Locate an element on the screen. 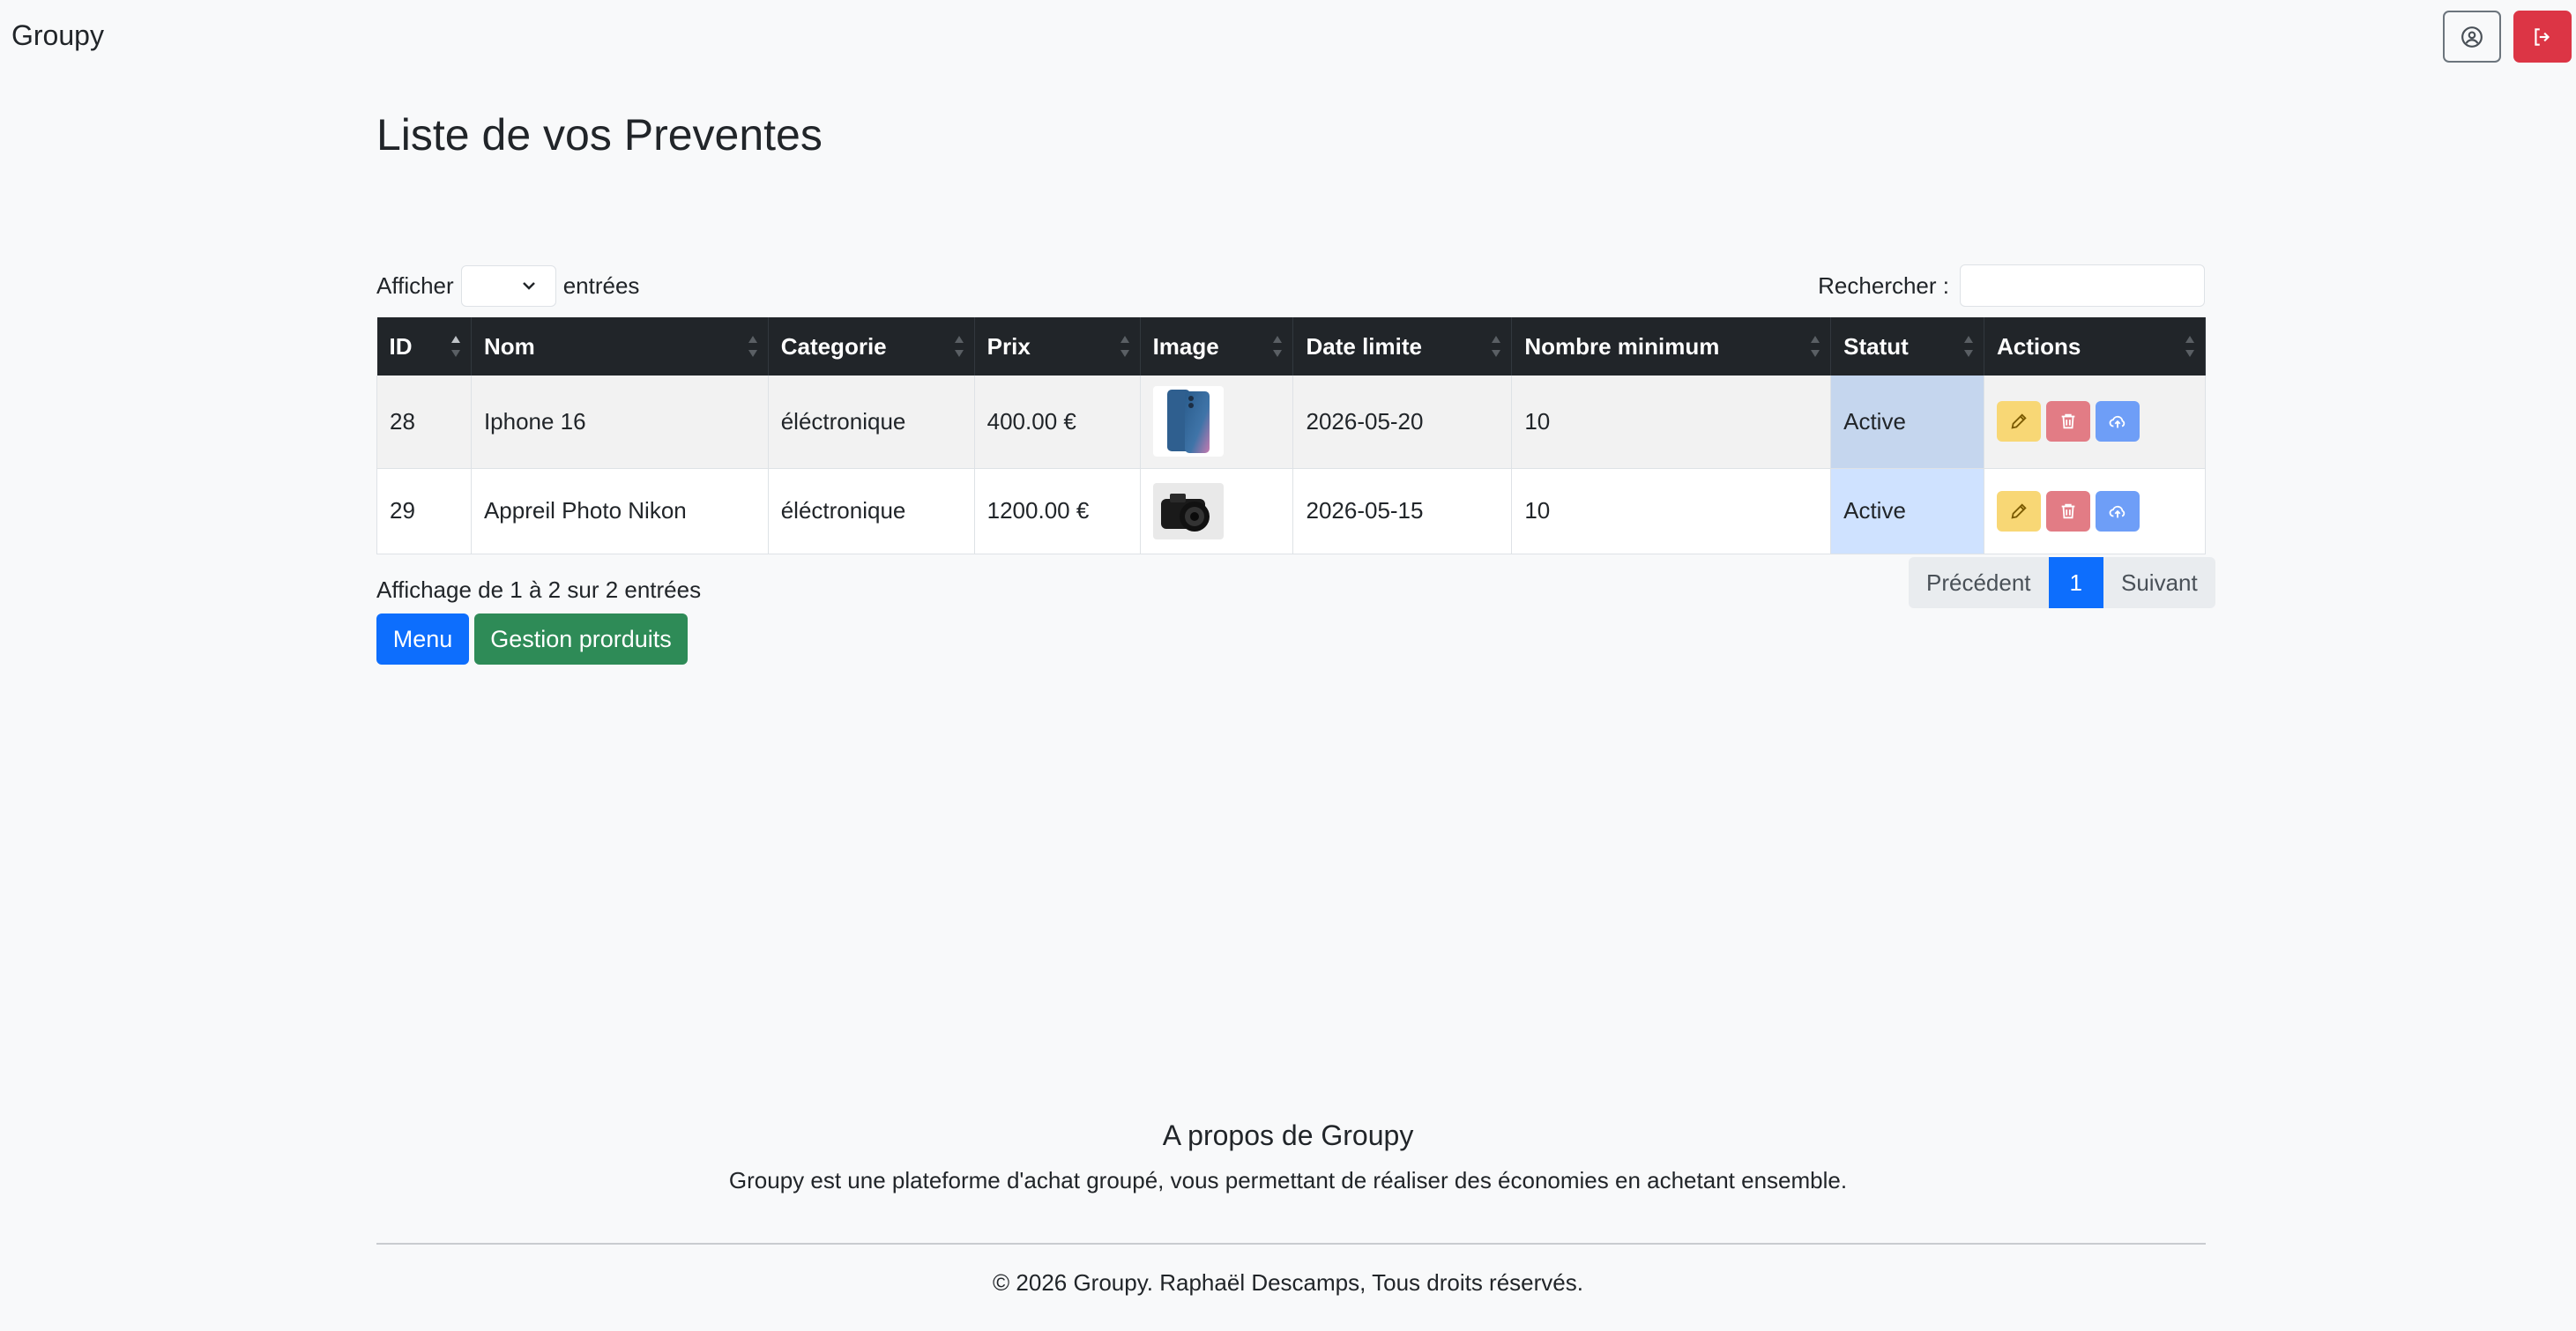 Image resolution: width=2576 pixels, height=1331 pixels. column-header-nom: Nom is located at coordinates (620, 346).